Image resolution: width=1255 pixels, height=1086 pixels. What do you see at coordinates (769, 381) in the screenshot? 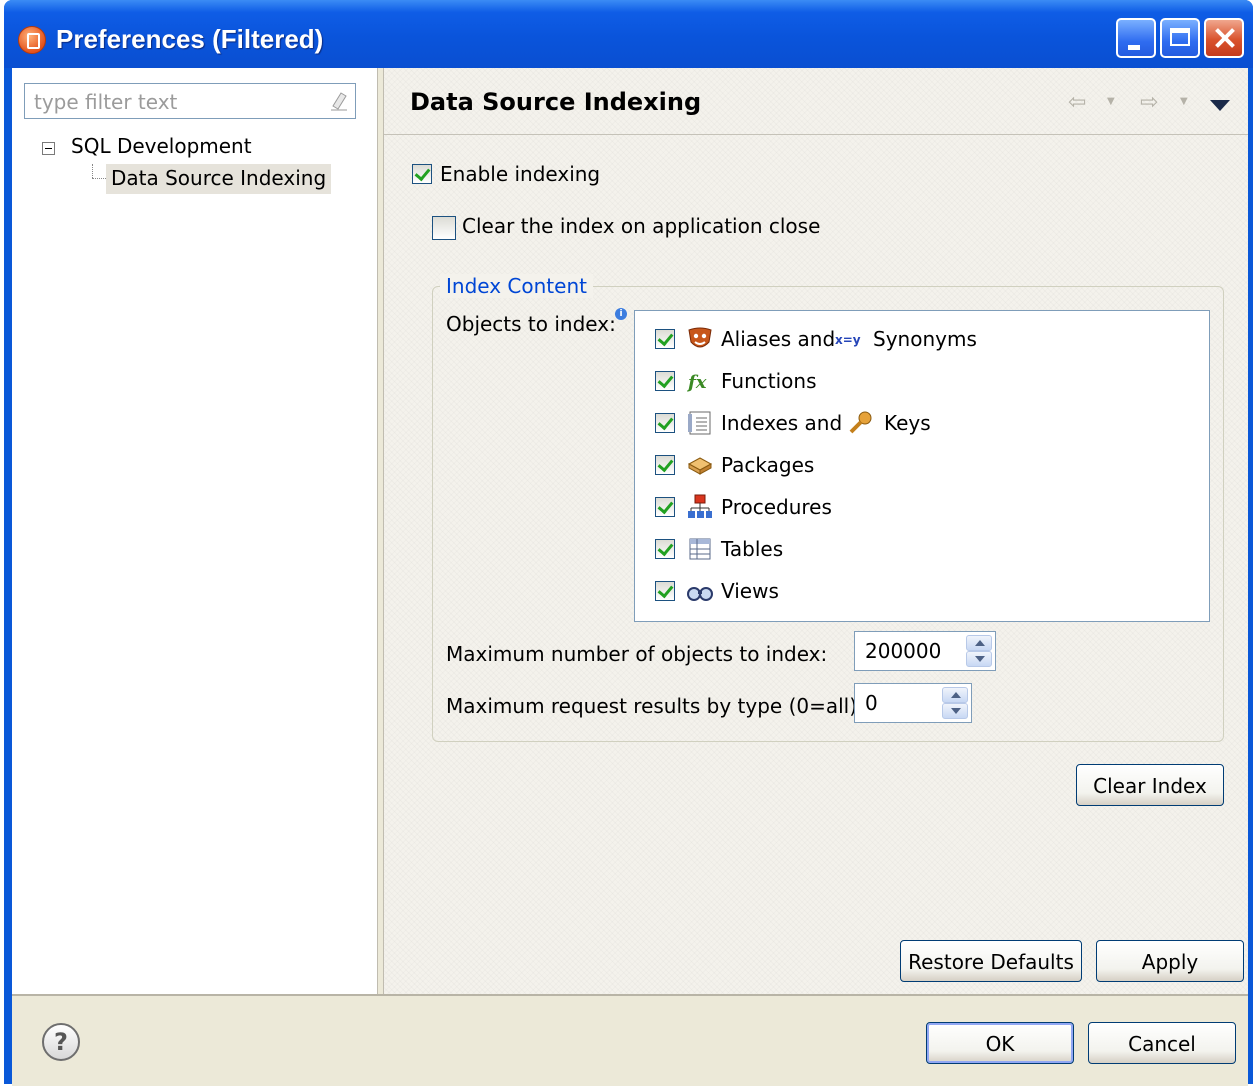
I see `functions-label: Functions` at bounding box center [769, 381].